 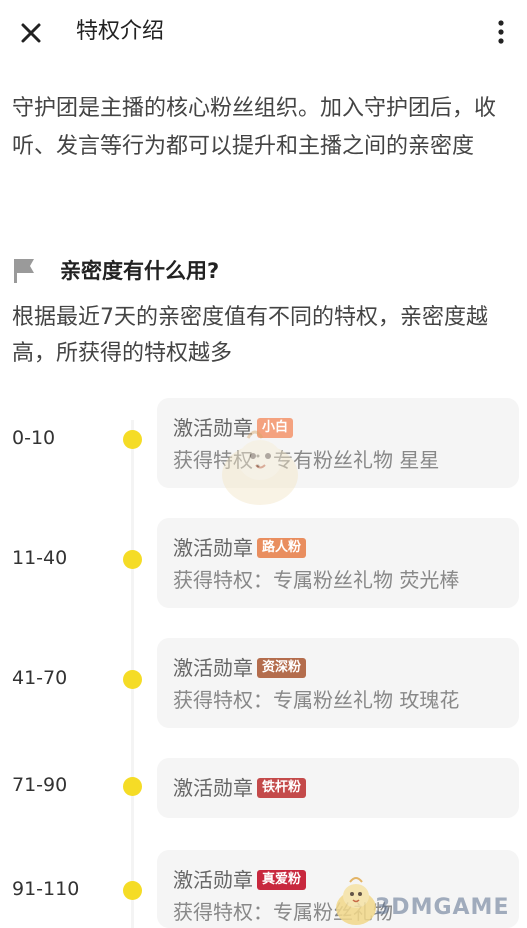 What do you see at coordinates (40, 558) in the screenshot?
I see `range-label: 11-40` at bounding box center [40, 558].